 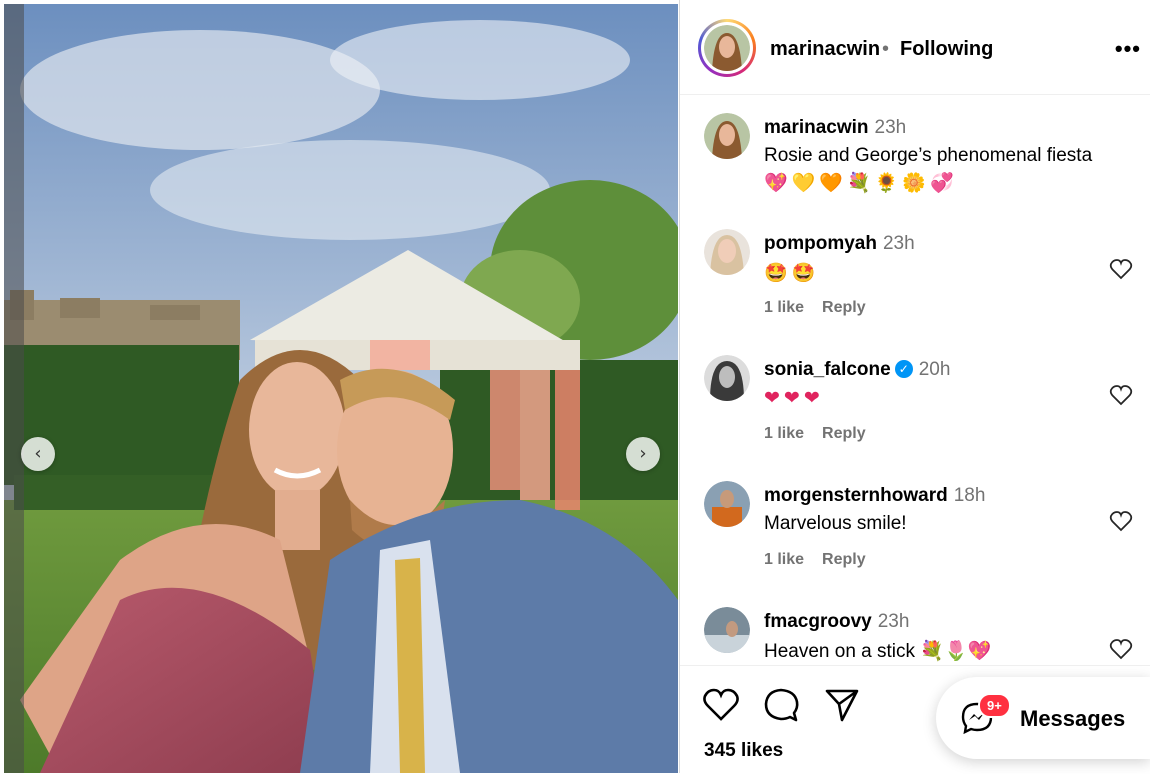 What do you see at coordinates (825, 49) in the screenshot?
I see `author-username: marinacwin` at bounding box center [825, 49].